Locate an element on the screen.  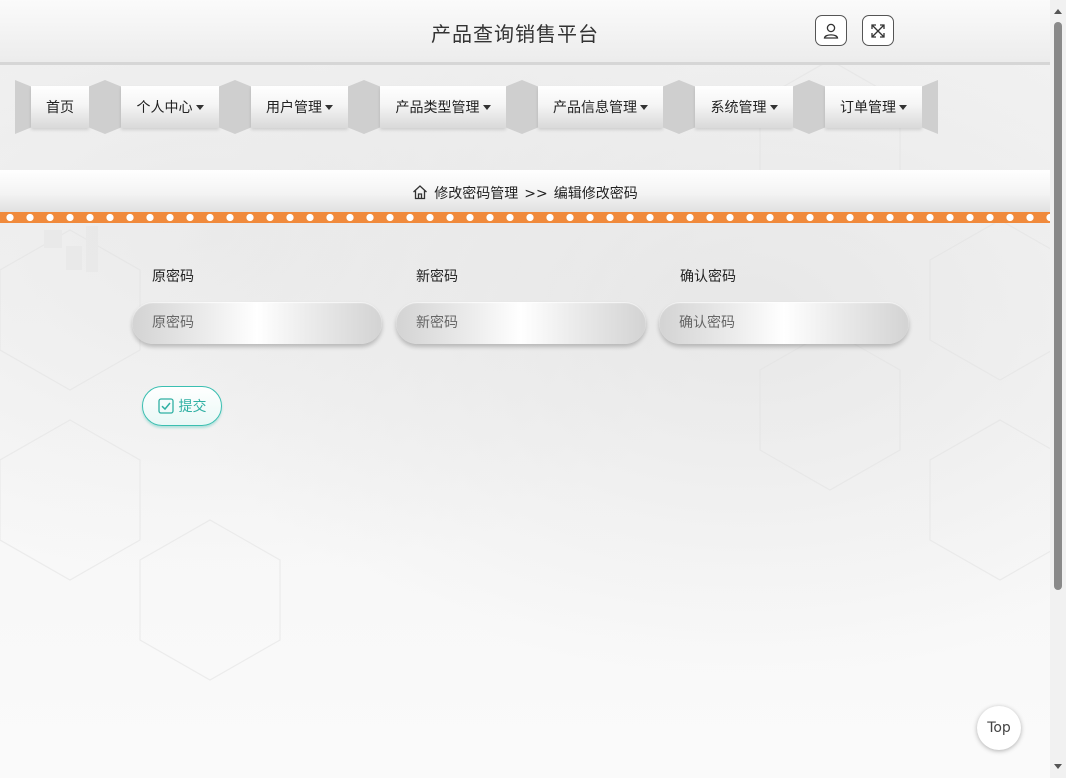
back-to-top-label: Top is located at coordinates (999, 728).